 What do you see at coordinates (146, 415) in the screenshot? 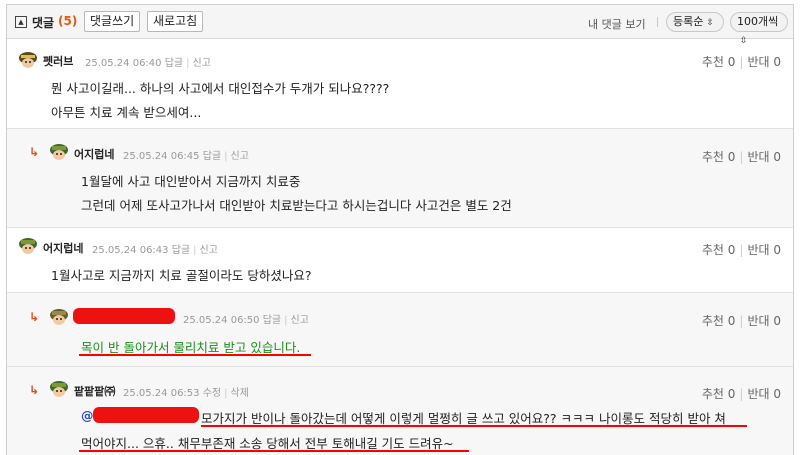
I see `redacted-mention` at bounding box center [146, 415].